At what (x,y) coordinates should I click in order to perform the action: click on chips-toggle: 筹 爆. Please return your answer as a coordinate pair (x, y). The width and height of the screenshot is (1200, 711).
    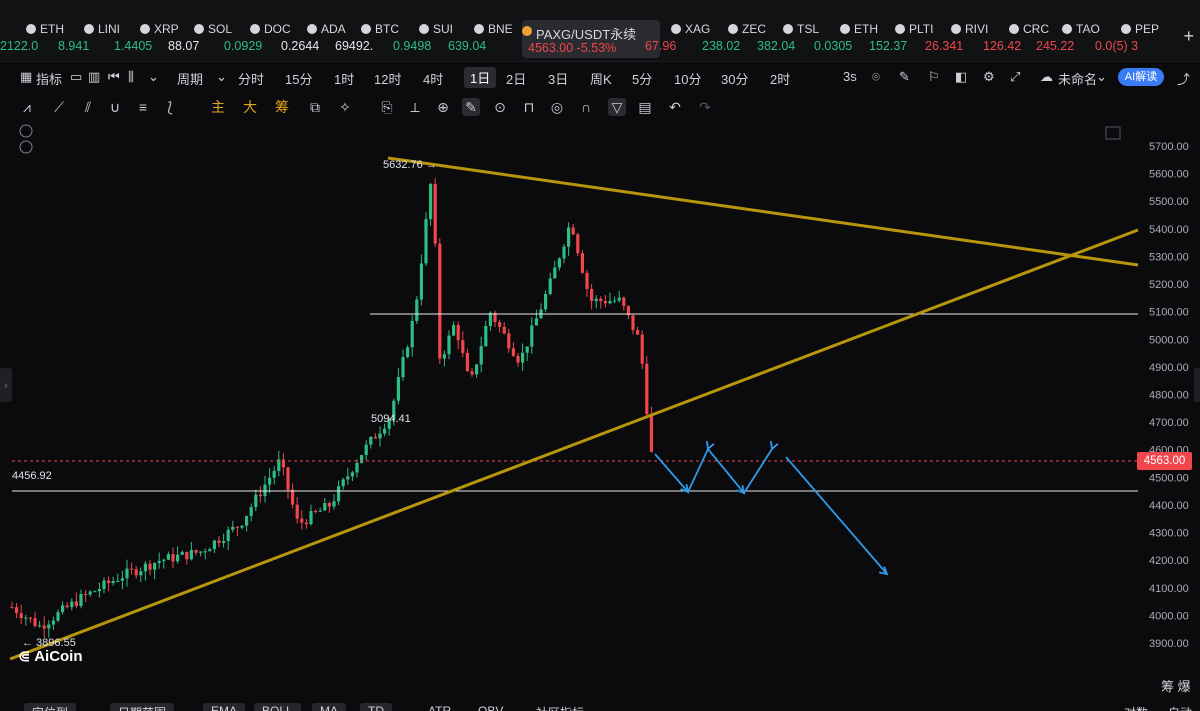
    Looking at the image, I should click on (1176, 685).